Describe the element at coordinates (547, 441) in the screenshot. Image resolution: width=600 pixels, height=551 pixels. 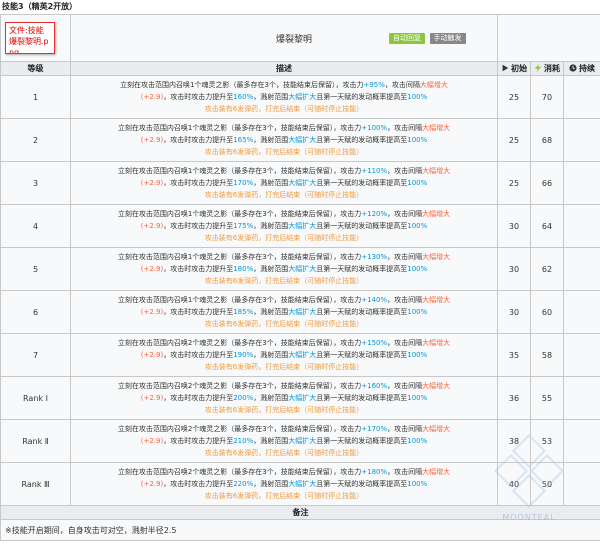
I see `sp-cost-cell: 53` at that location.